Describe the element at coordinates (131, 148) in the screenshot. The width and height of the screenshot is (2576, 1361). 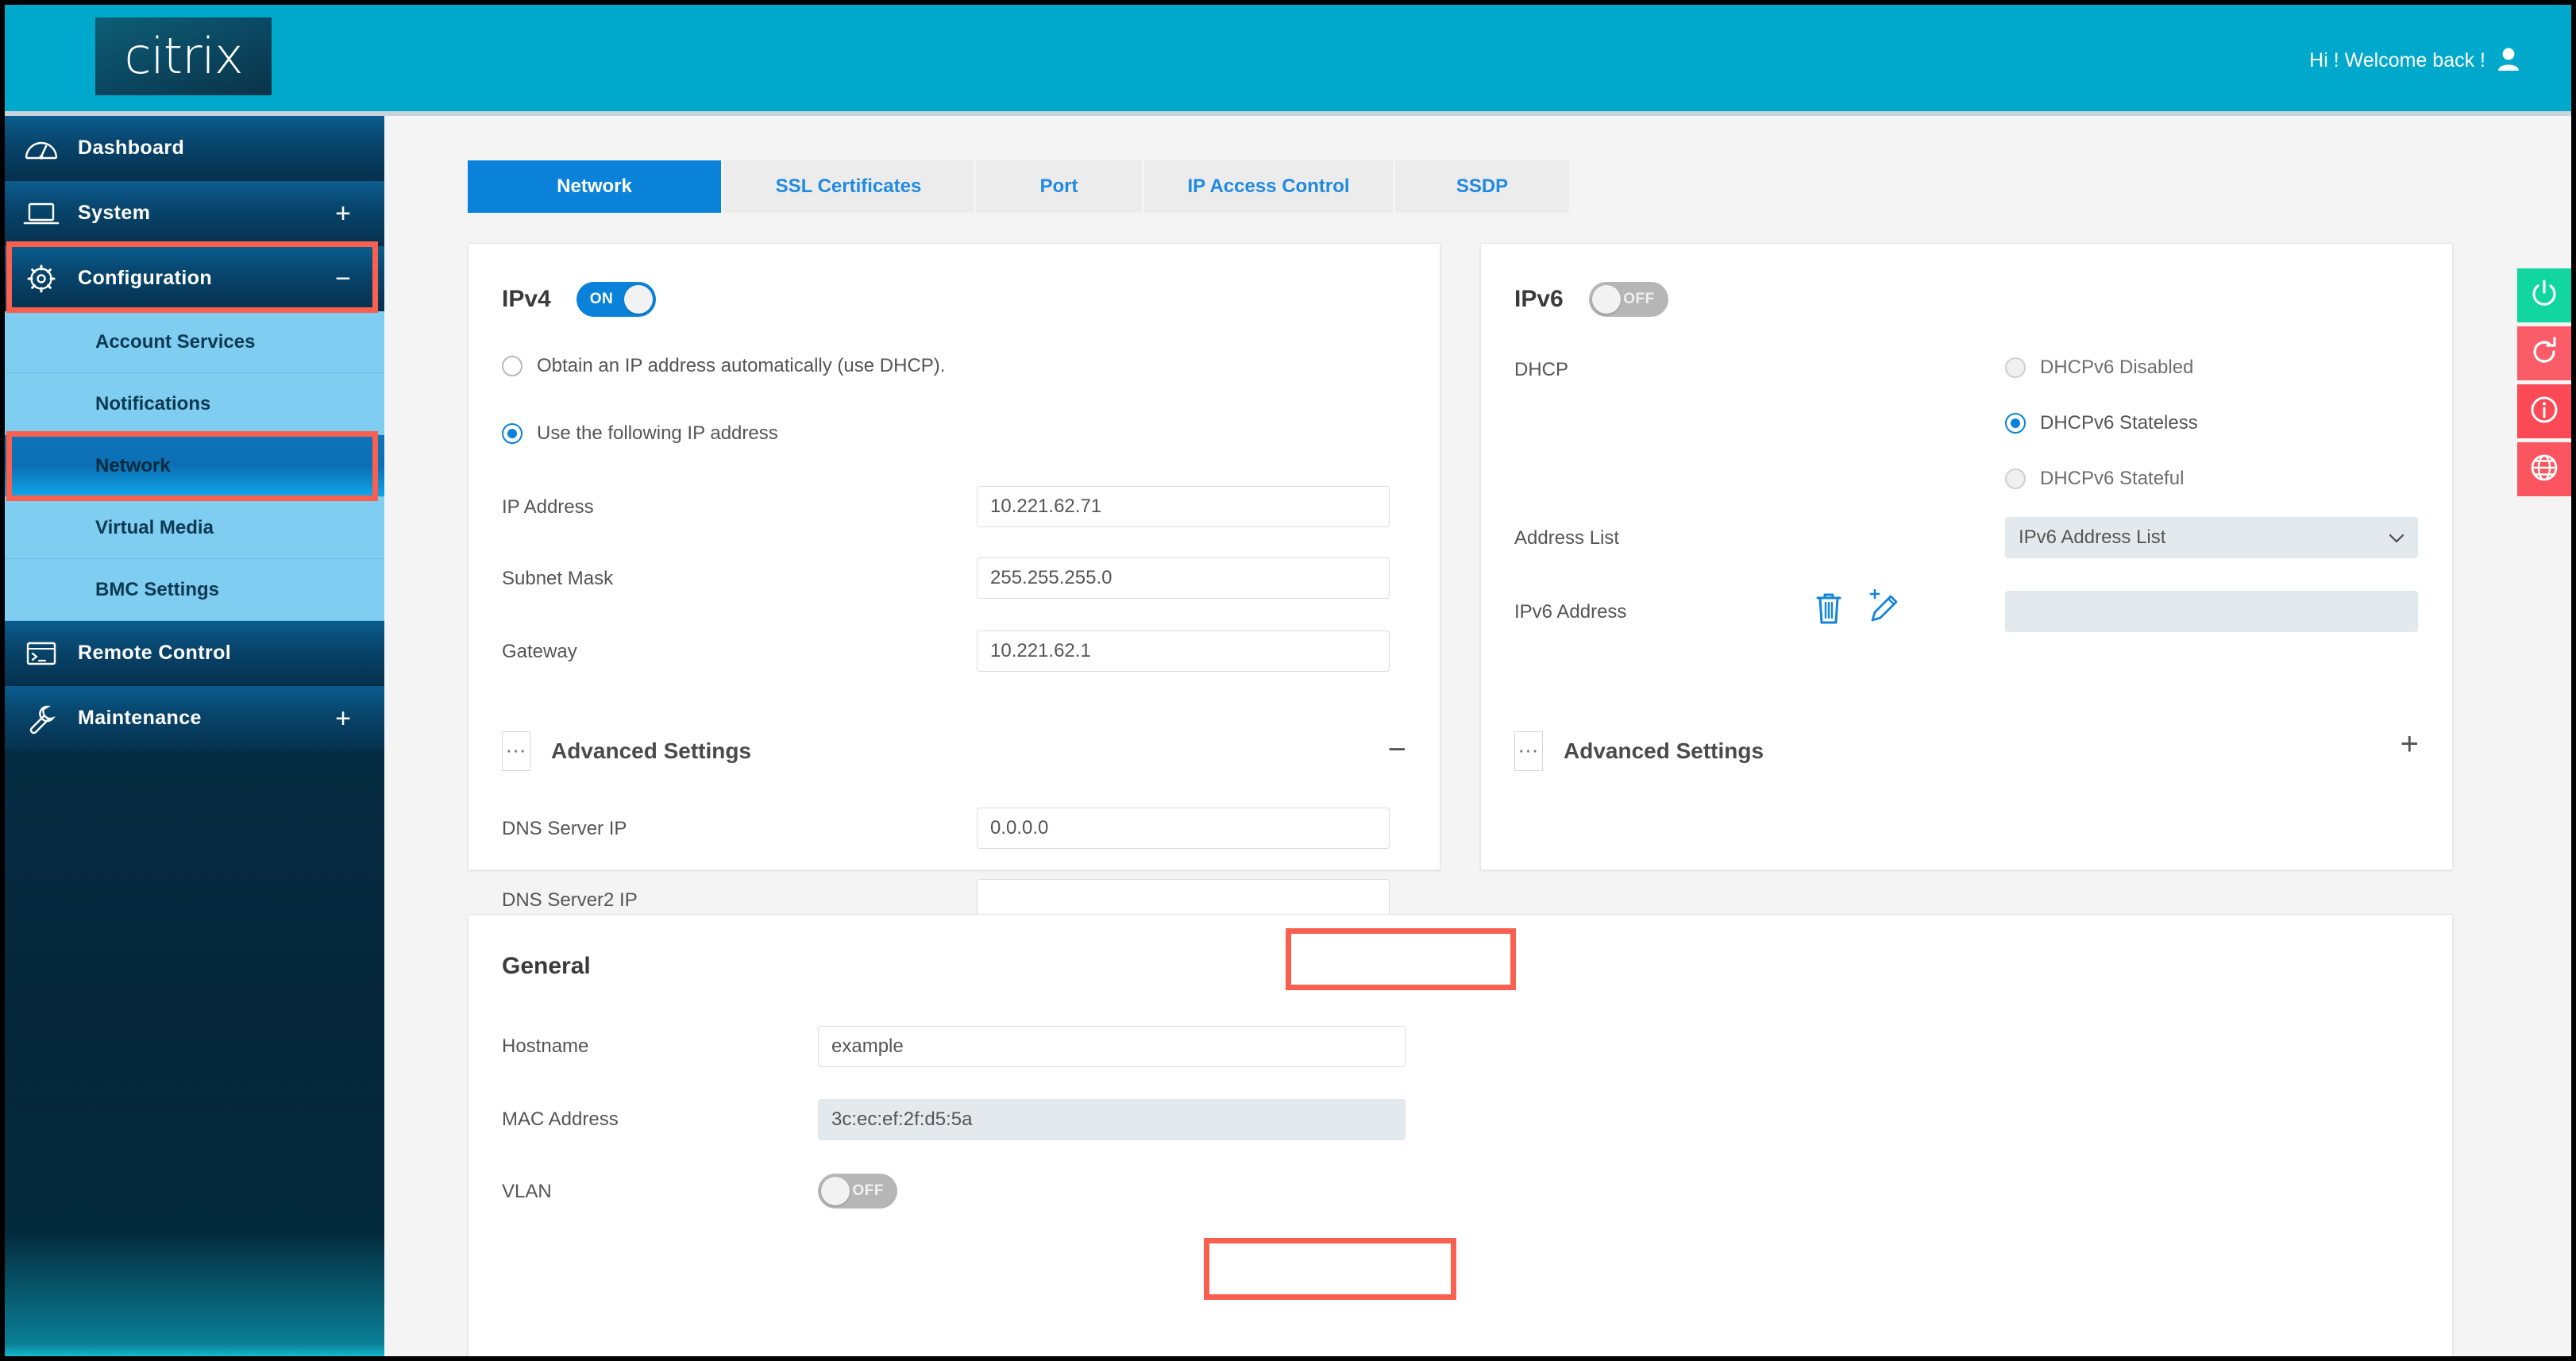
I see `sidebar-label-dashboard: Dashboard` at that location.